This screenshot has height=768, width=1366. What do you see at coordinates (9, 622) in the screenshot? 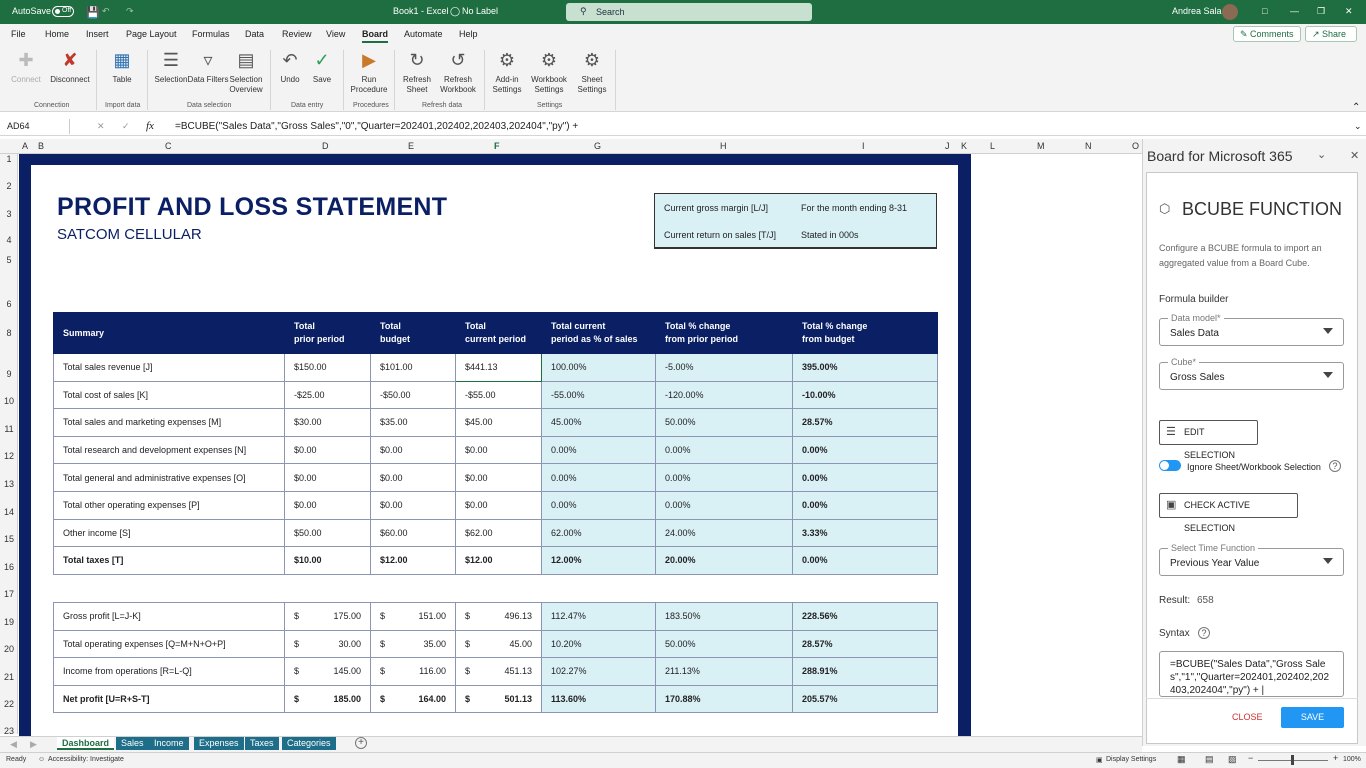
I see `row-19: 19` at bounding box center [9, 622].